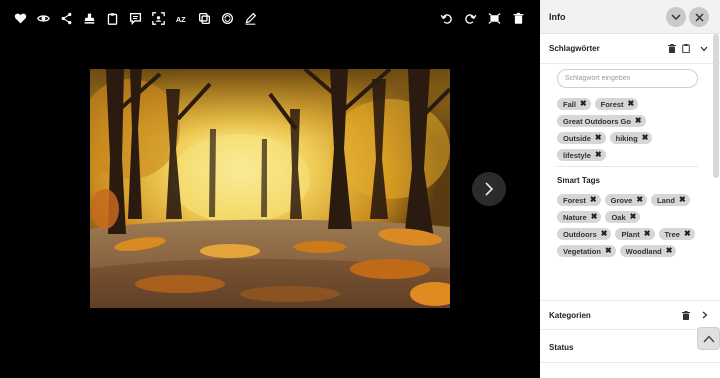 This screenshot has width=720, height=378. I want to click on heart-icon, so click(20, 18).